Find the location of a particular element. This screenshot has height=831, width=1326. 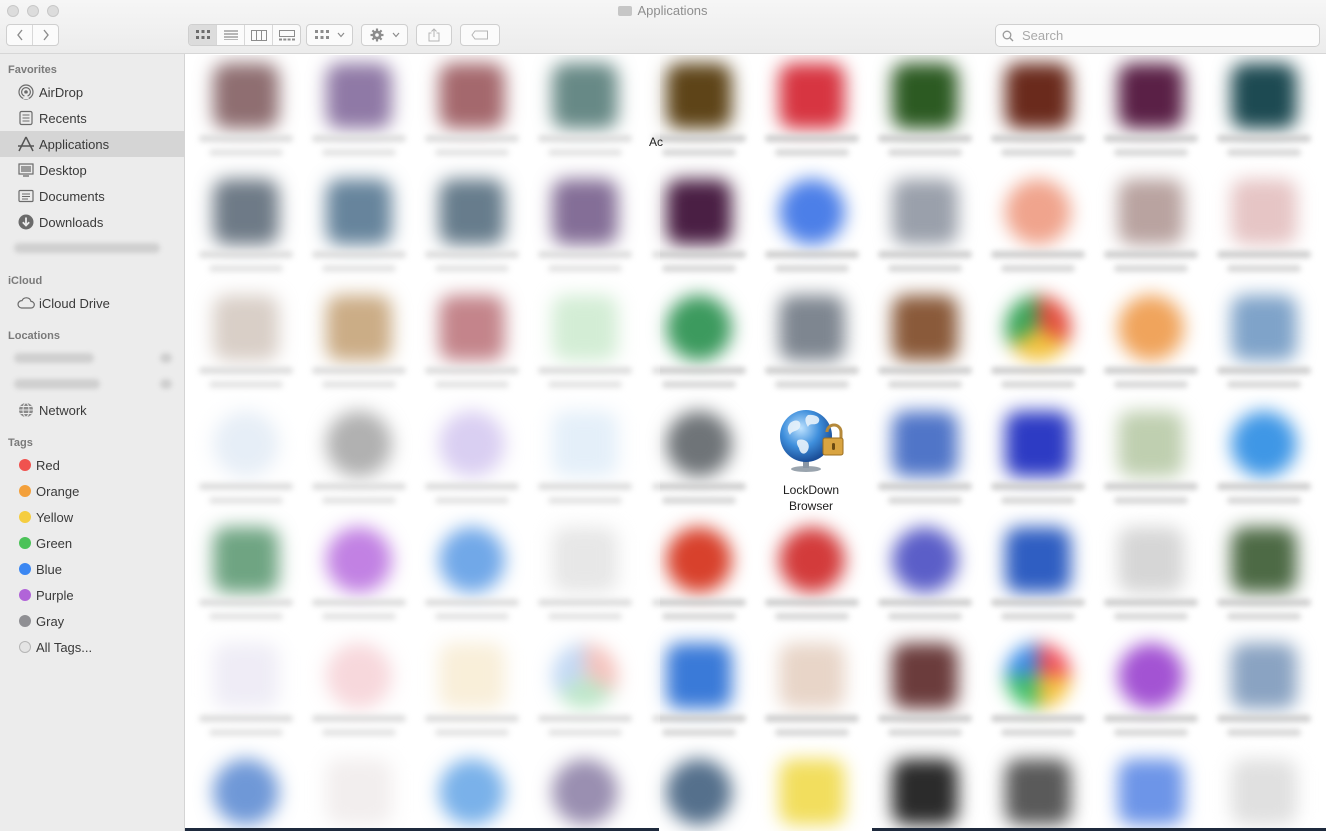

sidebar-item-label: iCloud Drive is located at coordinates (74, 303).